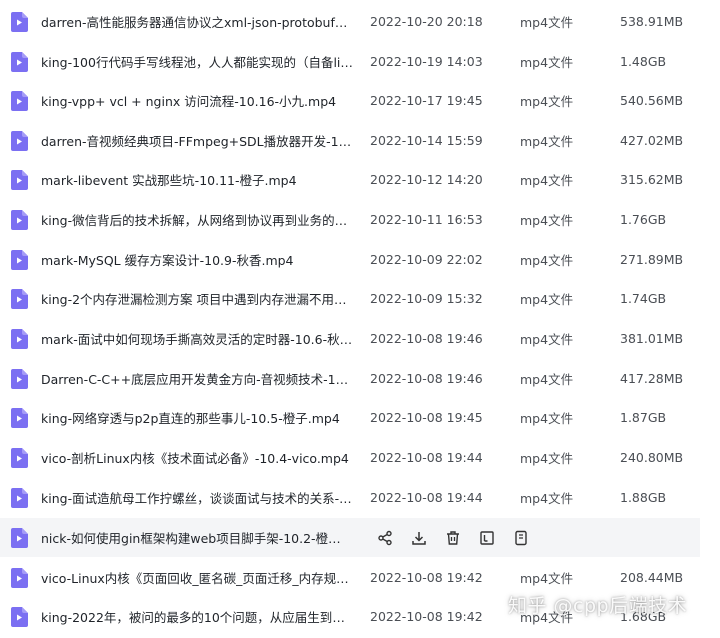 This screenshot has height=638, width=720. What do you see at coordinates (426, 259) in the screenshot?
I see `file-date: 2022-10-09 22:02` at bounding box center [426, 259].